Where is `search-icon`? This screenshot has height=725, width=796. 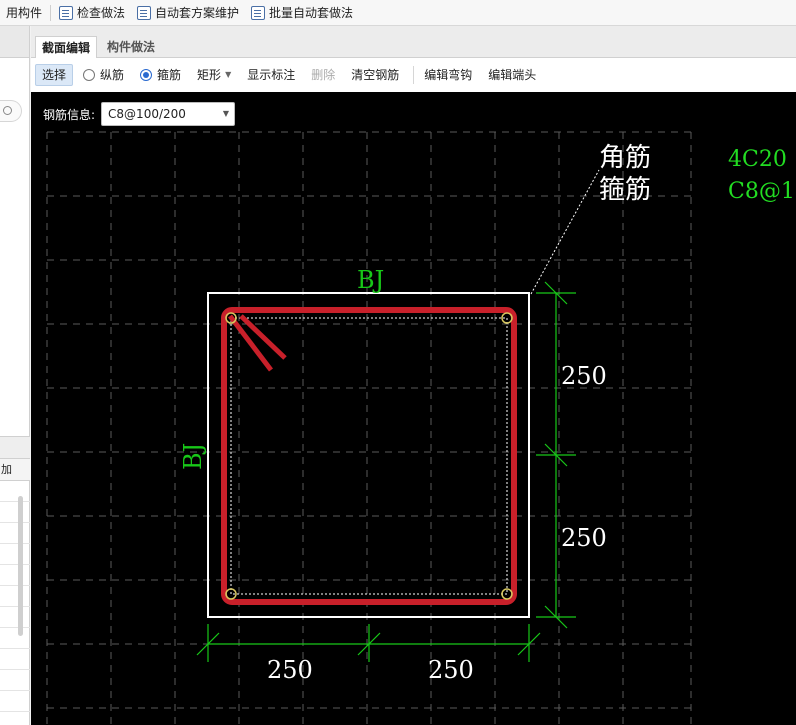
search-icon is located at coordinates (11, 111).